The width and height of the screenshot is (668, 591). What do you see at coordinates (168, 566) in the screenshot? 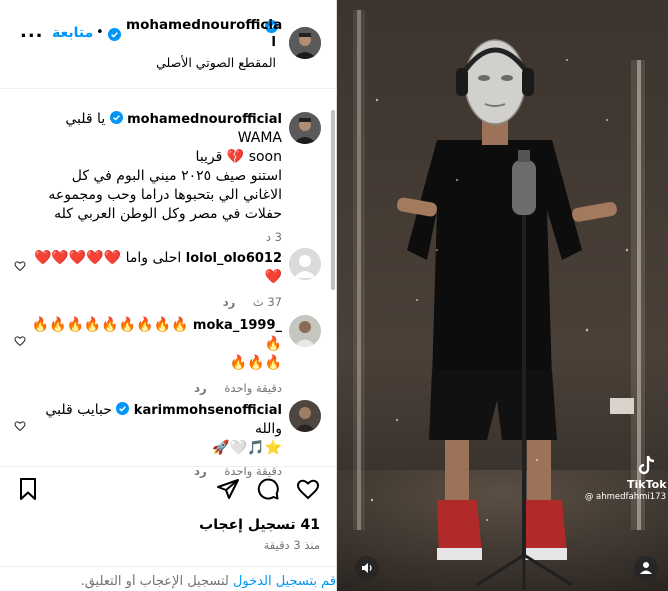
I see `footer-divider` at bounding box center [168, 566].